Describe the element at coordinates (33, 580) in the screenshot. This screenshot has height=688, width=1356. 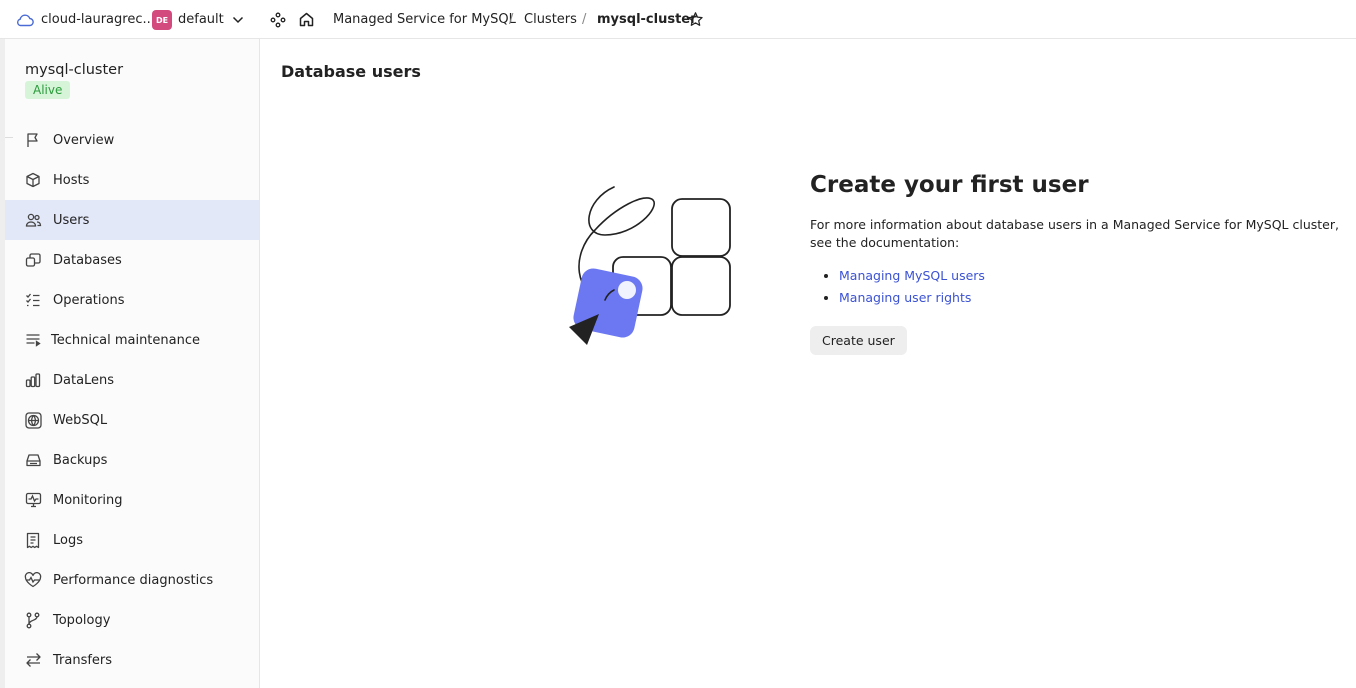
I see `heart-pulse-icon` at that location.